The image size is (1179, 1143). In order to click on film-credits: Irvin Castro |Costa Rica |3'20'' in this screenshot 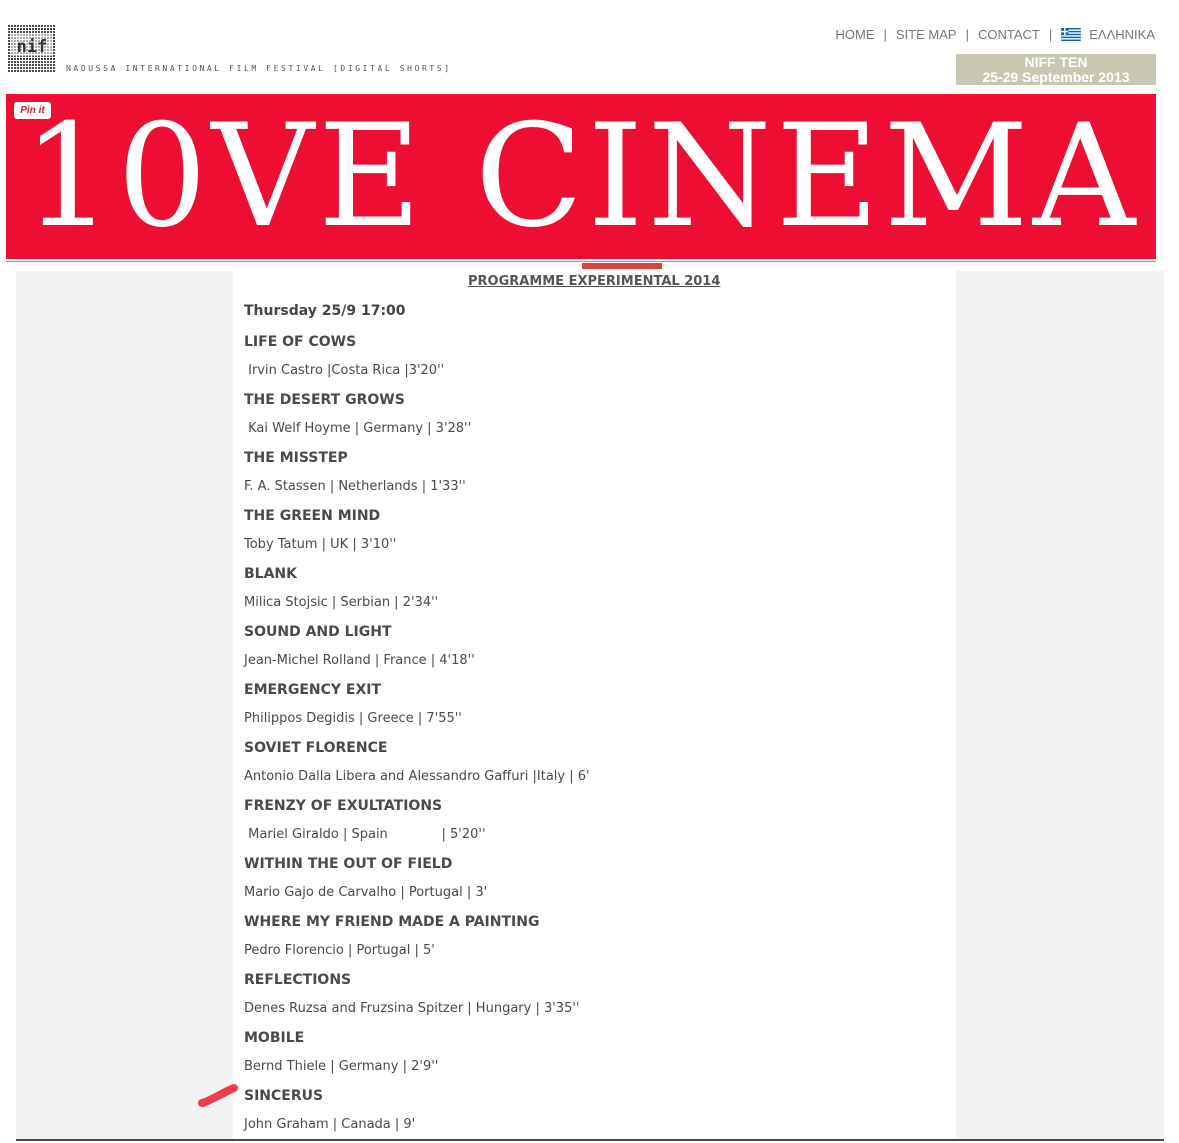, I will do `click(344, 370)`.